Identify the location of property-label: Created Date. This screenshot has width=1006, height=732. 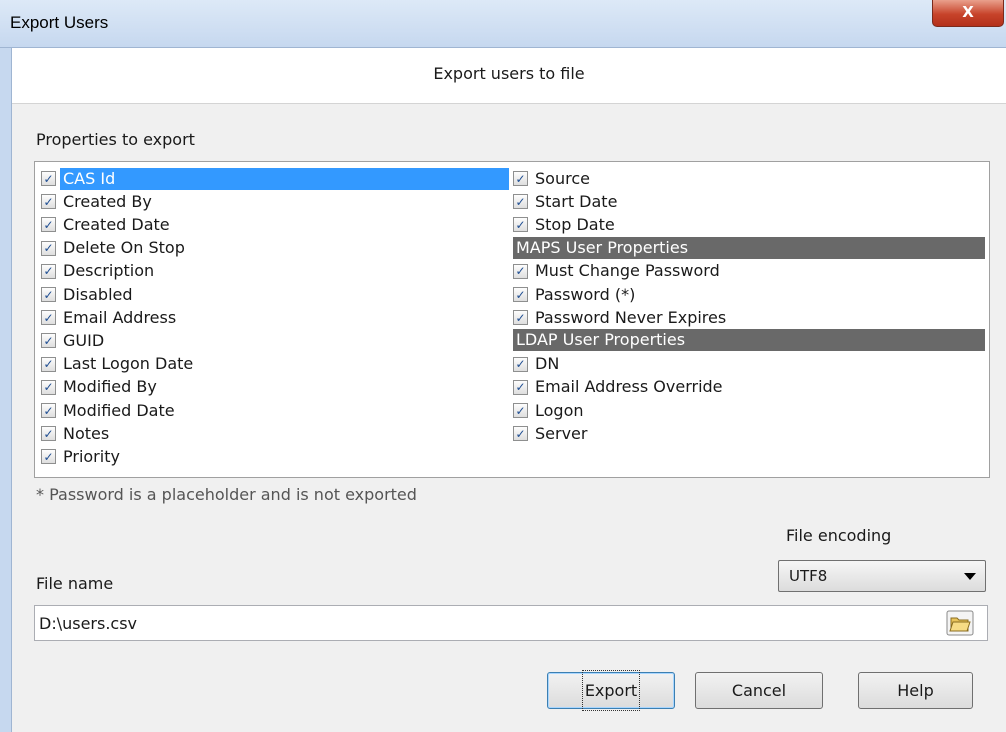
(116, 224).